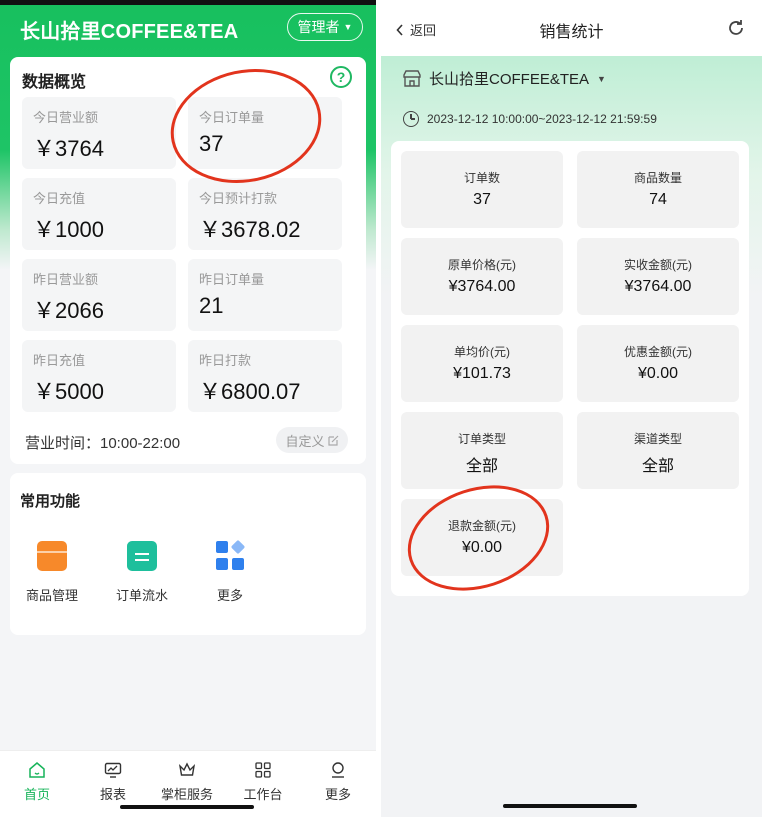  What do you see at coordinates (99, 133) in the screenshot?
I see `stat-today-revenue: 今日营业额 ￥3764` at bounding box center [99, 133].